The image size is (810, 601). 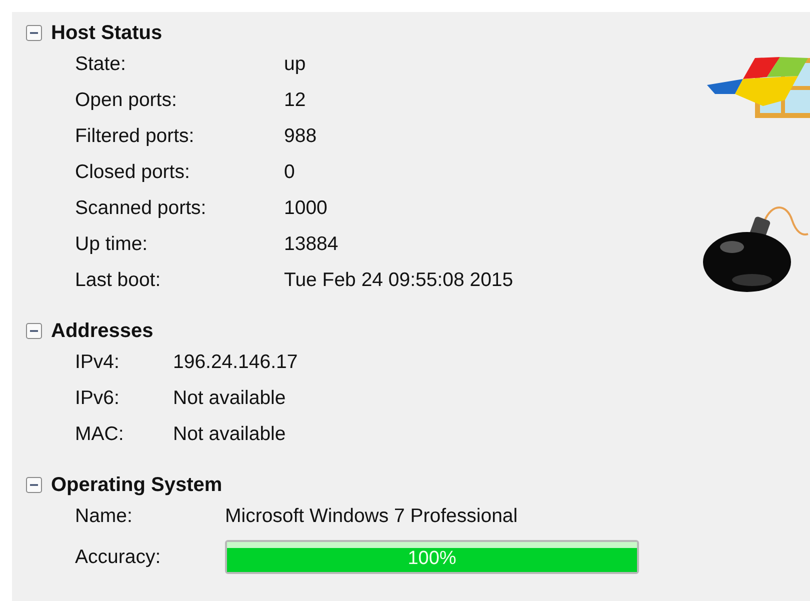 What do you see at coordinates (295, 64) in the screenshot?
I see `field-value: up` at bounding box center [295, 64].